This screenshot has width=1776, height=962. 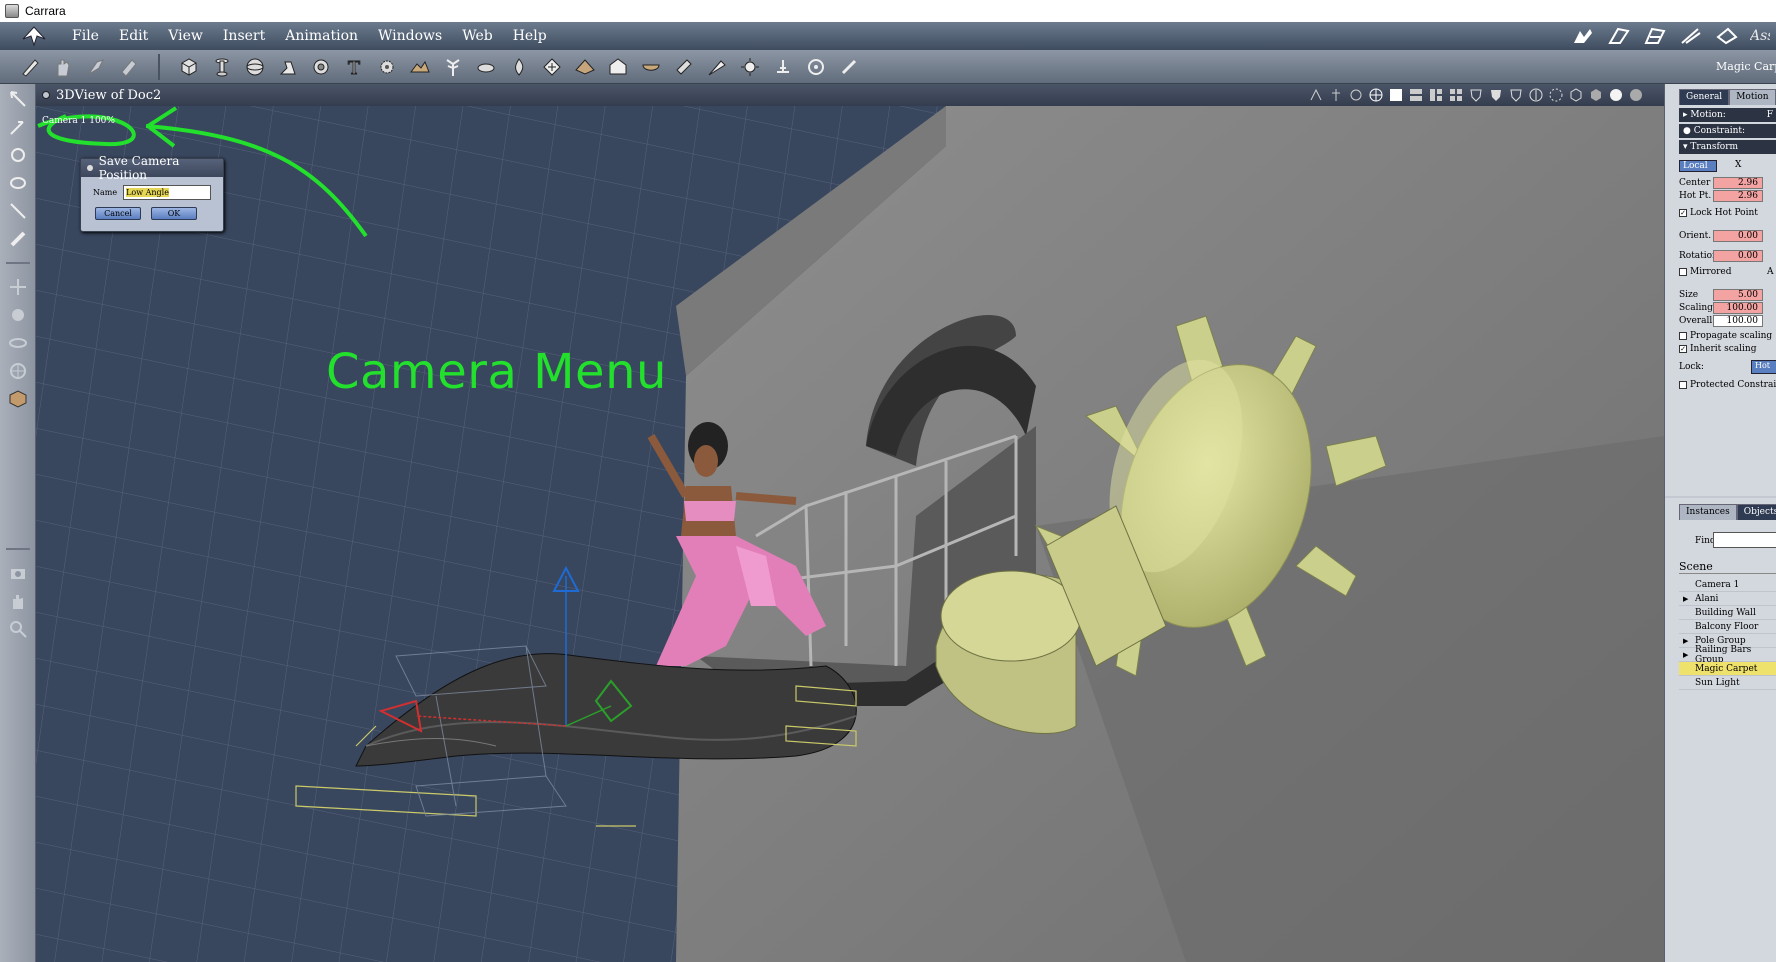 What do you see at coordinates (18, 99) in the screenshot?
I see `move-tool-icon` at bounding box center [18, 99].